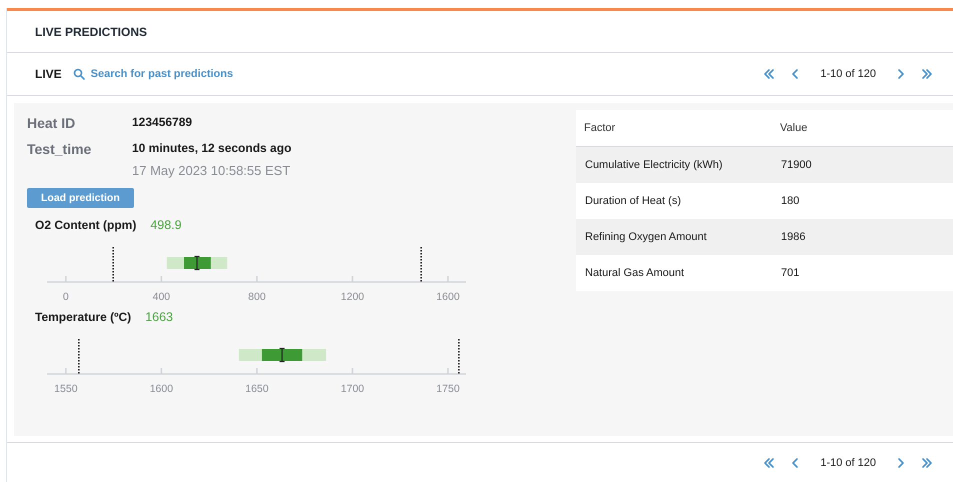 The height and width of the screenshot is (482, 953). Describe the element at coordinates (352, 297) in the screenshot. I see `tick-label: 1200` at that location.